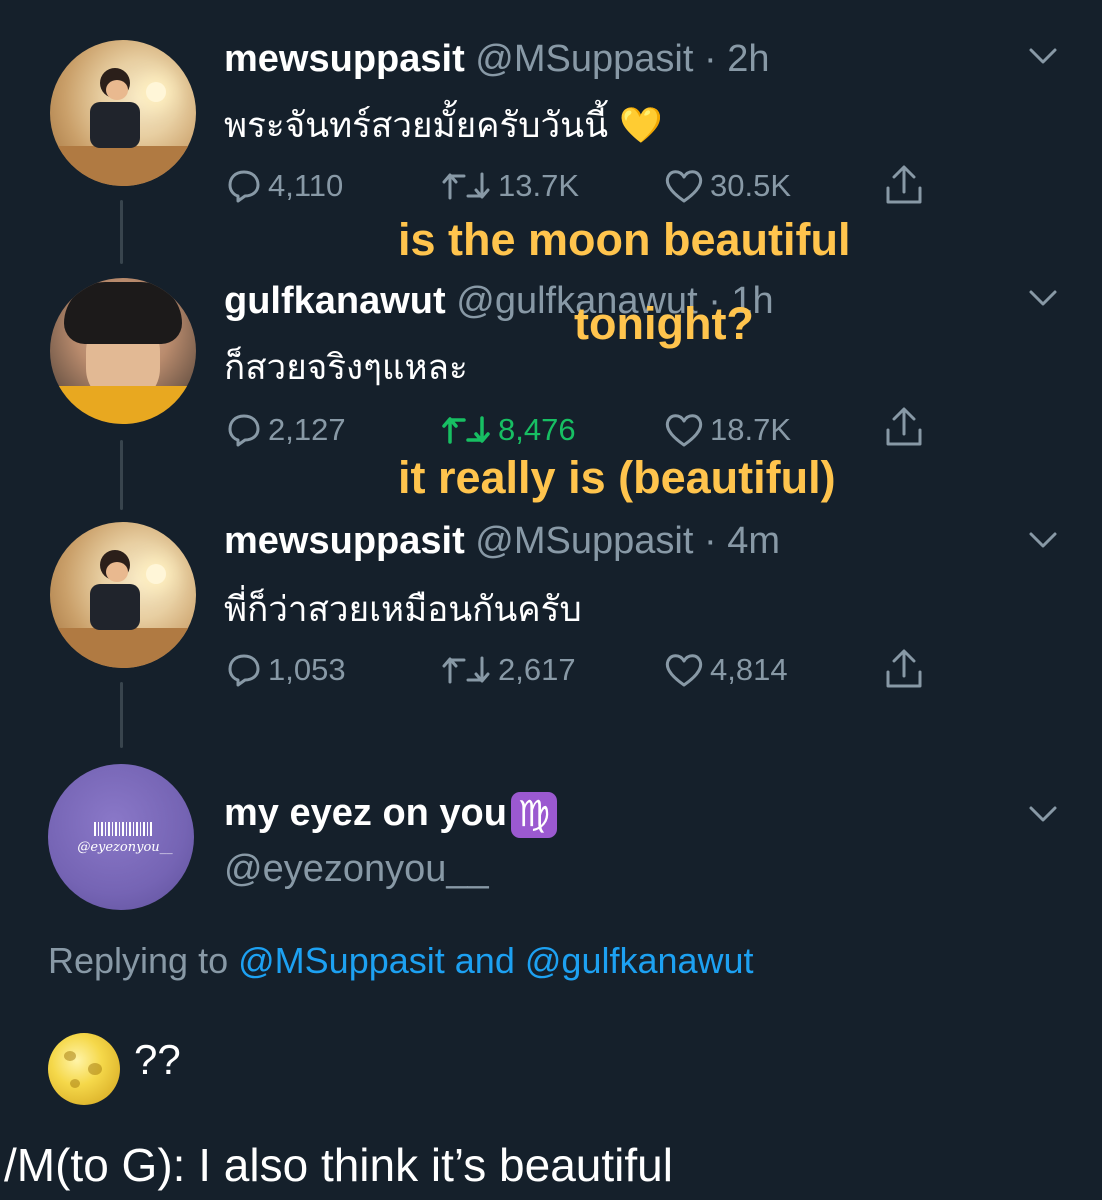 This screenshot has height=1200, width=1102. What do you see at coordinates (344, 541) in the screenshot?
I see `tweet-3-name: mewsuppasit` at bounding box center [344, 541].